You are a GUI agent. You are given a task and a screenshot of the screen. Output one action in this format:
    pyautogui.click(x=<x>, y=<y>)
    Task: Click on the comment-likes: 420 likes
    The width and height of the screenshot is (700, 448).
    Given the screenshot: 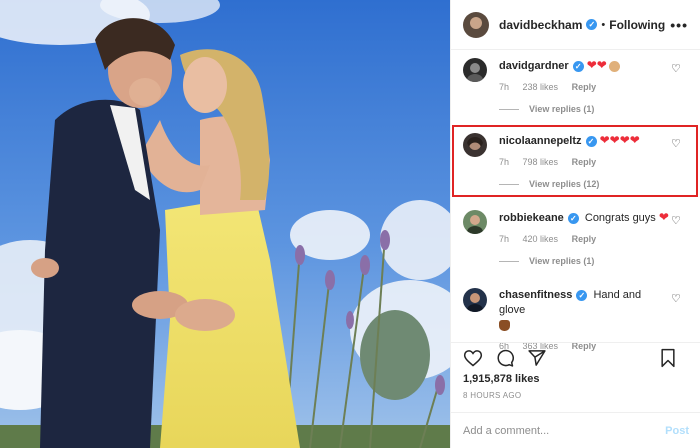 What is the action you would take?
    pyautogui.click(x=541, y=239)
    